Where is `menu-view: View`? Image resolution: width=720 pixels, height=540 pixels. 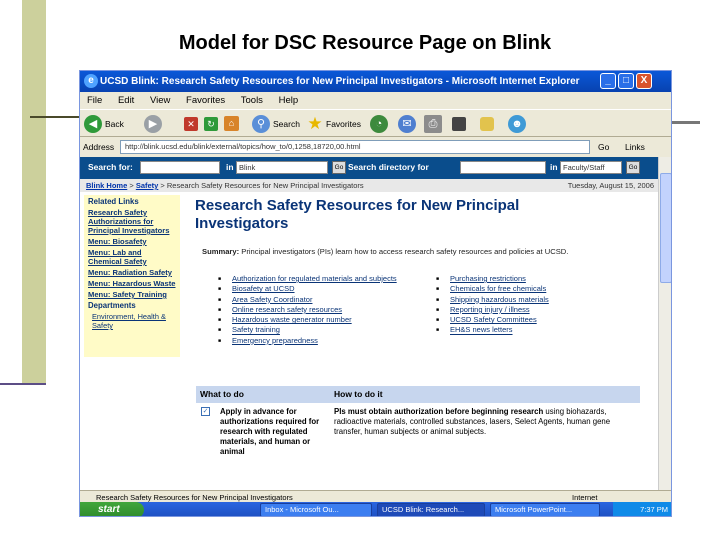 menu-view: View is located at coordinates (160, 100).